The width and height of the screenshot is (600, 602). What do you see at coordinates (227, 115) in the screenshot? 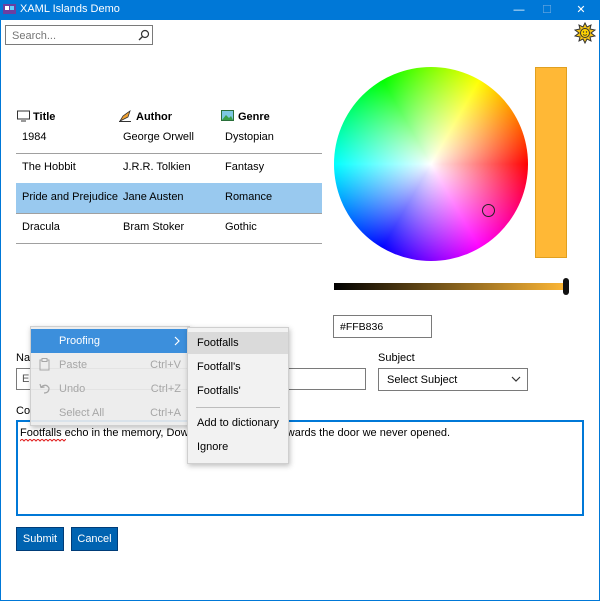
I see `picture-icon` at bounding box center [227, 115].